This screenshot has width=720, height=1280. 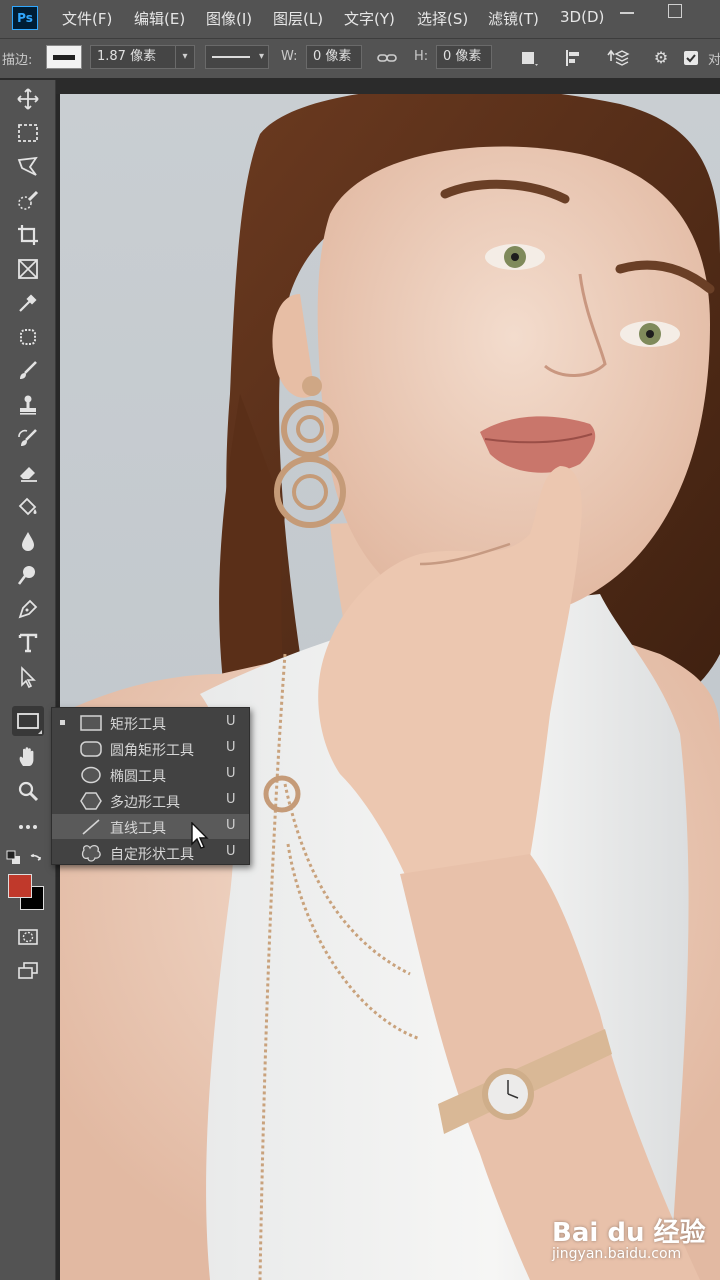 I want to click on healing-brush-tool, so click(x=28, y=337).